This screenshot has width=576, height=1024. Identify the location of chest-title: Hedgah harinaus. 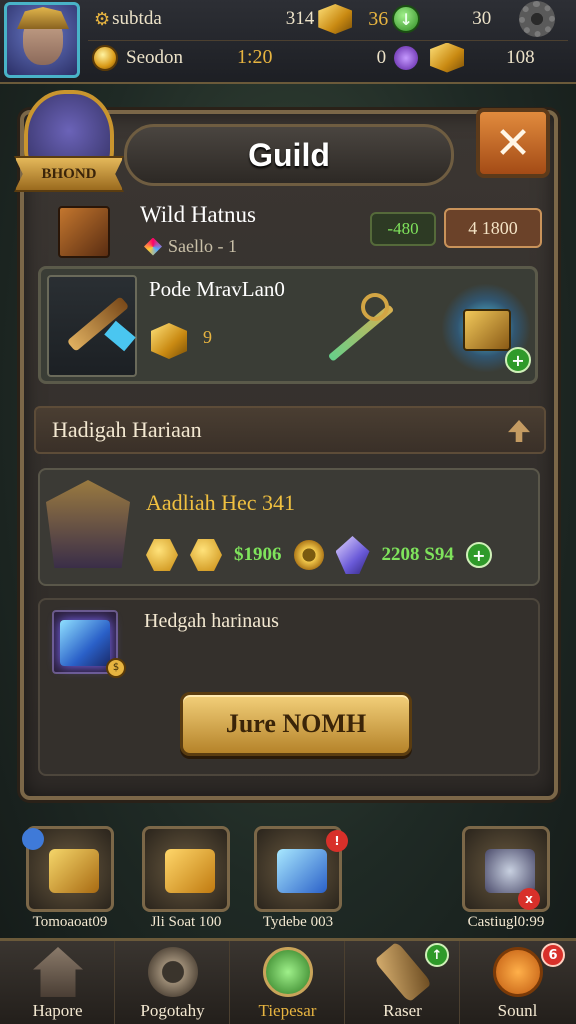
(211, 621).